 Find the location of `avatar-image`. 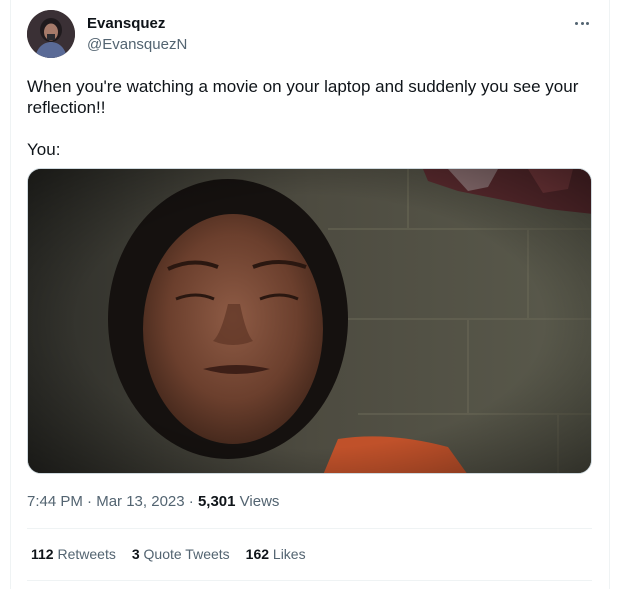

avatar-image is located at coordinates (51, 34).